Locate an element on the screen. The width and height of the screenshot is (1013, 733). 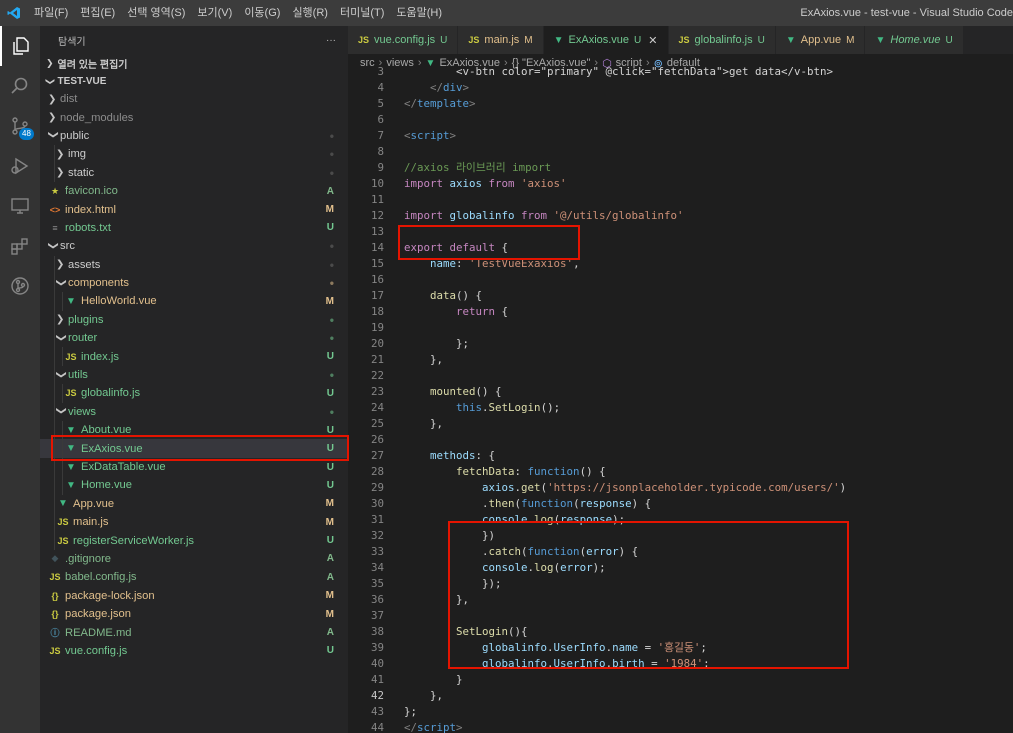
code-line: 18 return { is located at coordinates (680, 312).